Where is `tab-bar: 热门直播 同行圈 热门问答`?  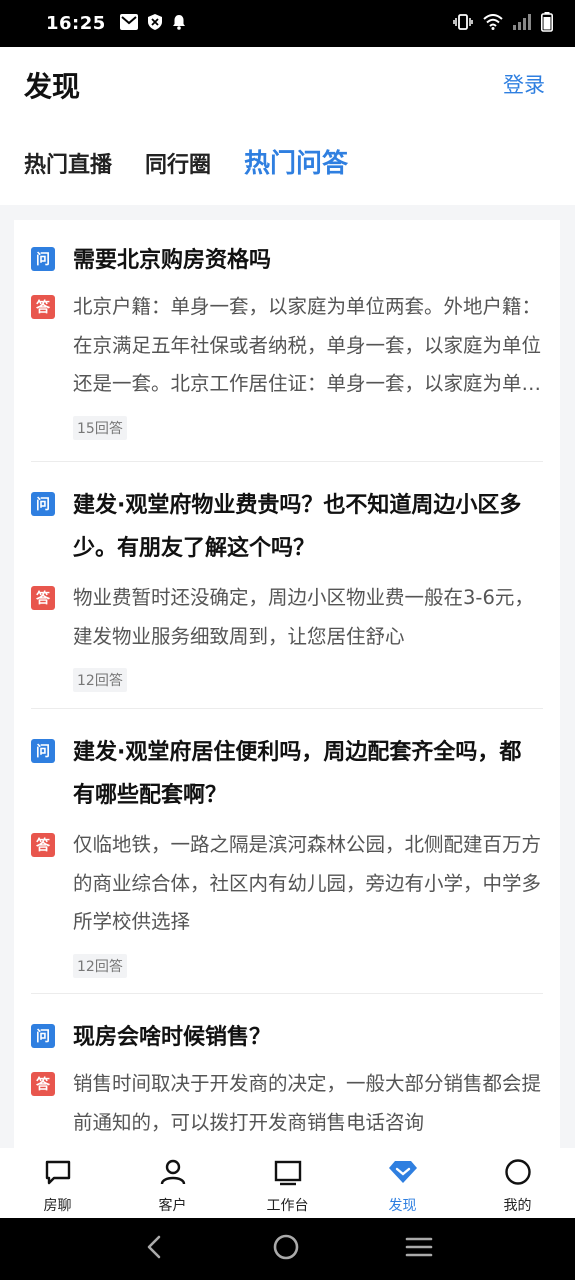 tab-bar: 热门直播 同行圈 热门问答 is located at coordinates (186, 161).